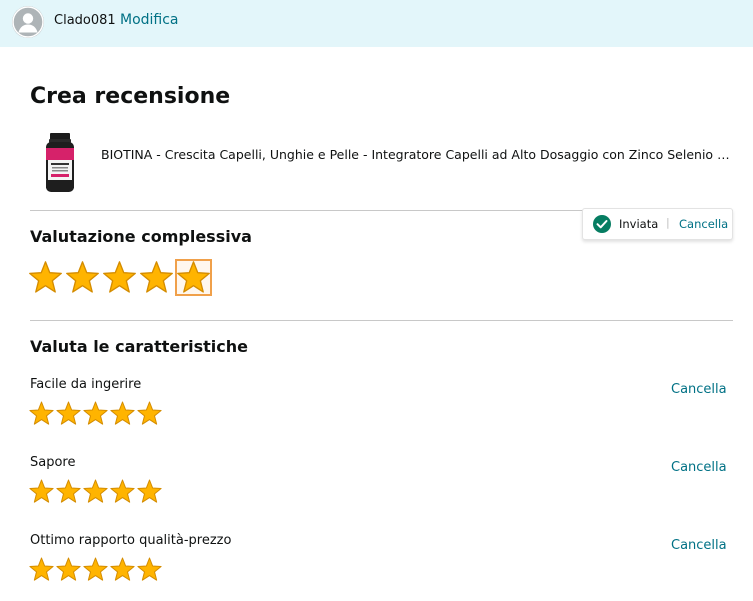  Describe the element at coordinates (149, 20) in the screenshot. I see `edit-profile-link: Modifica` at that location.